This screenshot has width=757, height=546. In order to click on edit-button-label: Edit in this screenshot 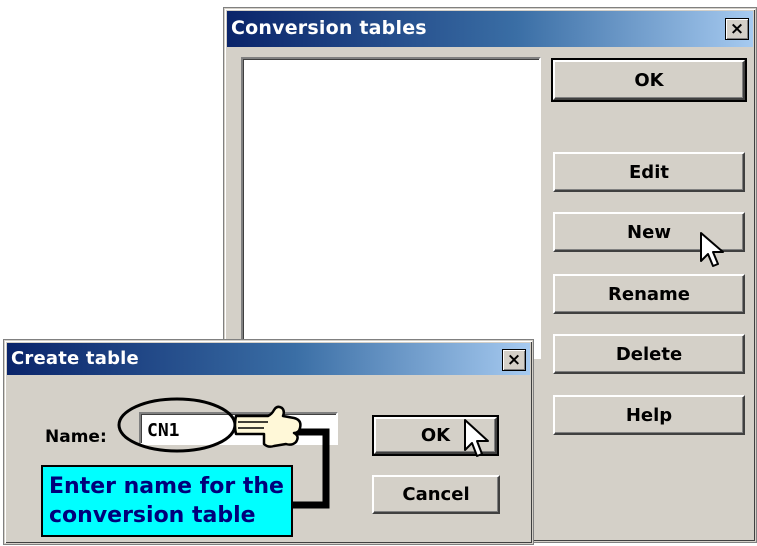, I will do `click(649, 172)`.